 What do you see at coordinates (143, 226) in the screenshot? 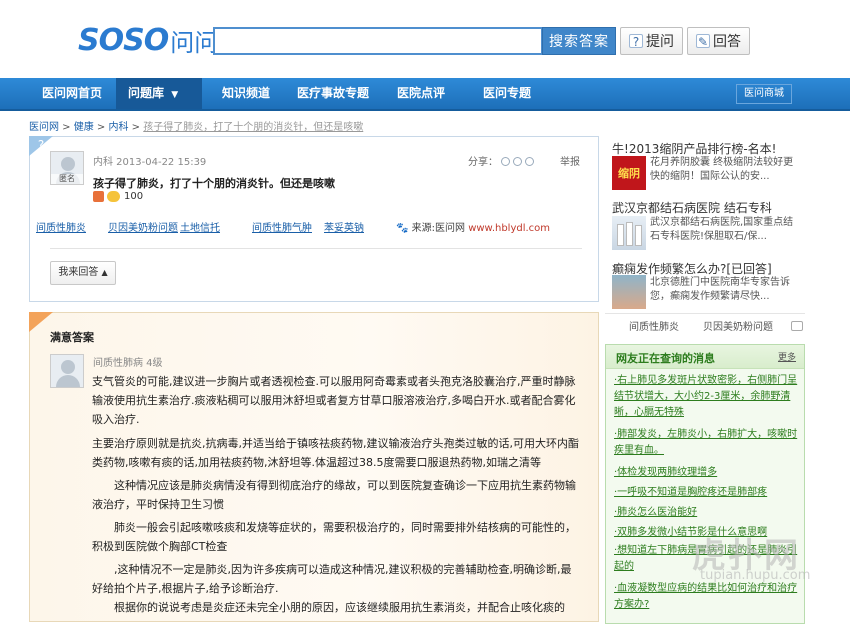
I see `related-link: 贝因美奶粉问题` at bounding box center [143, 226].